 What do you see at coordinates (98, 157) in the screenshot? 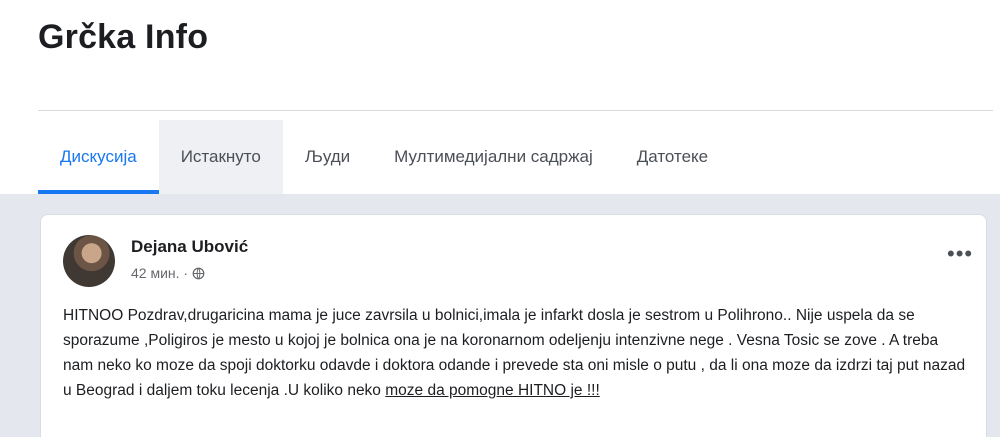
I see `tab-discussion: Дискусија` at bounding box center [98, 157].